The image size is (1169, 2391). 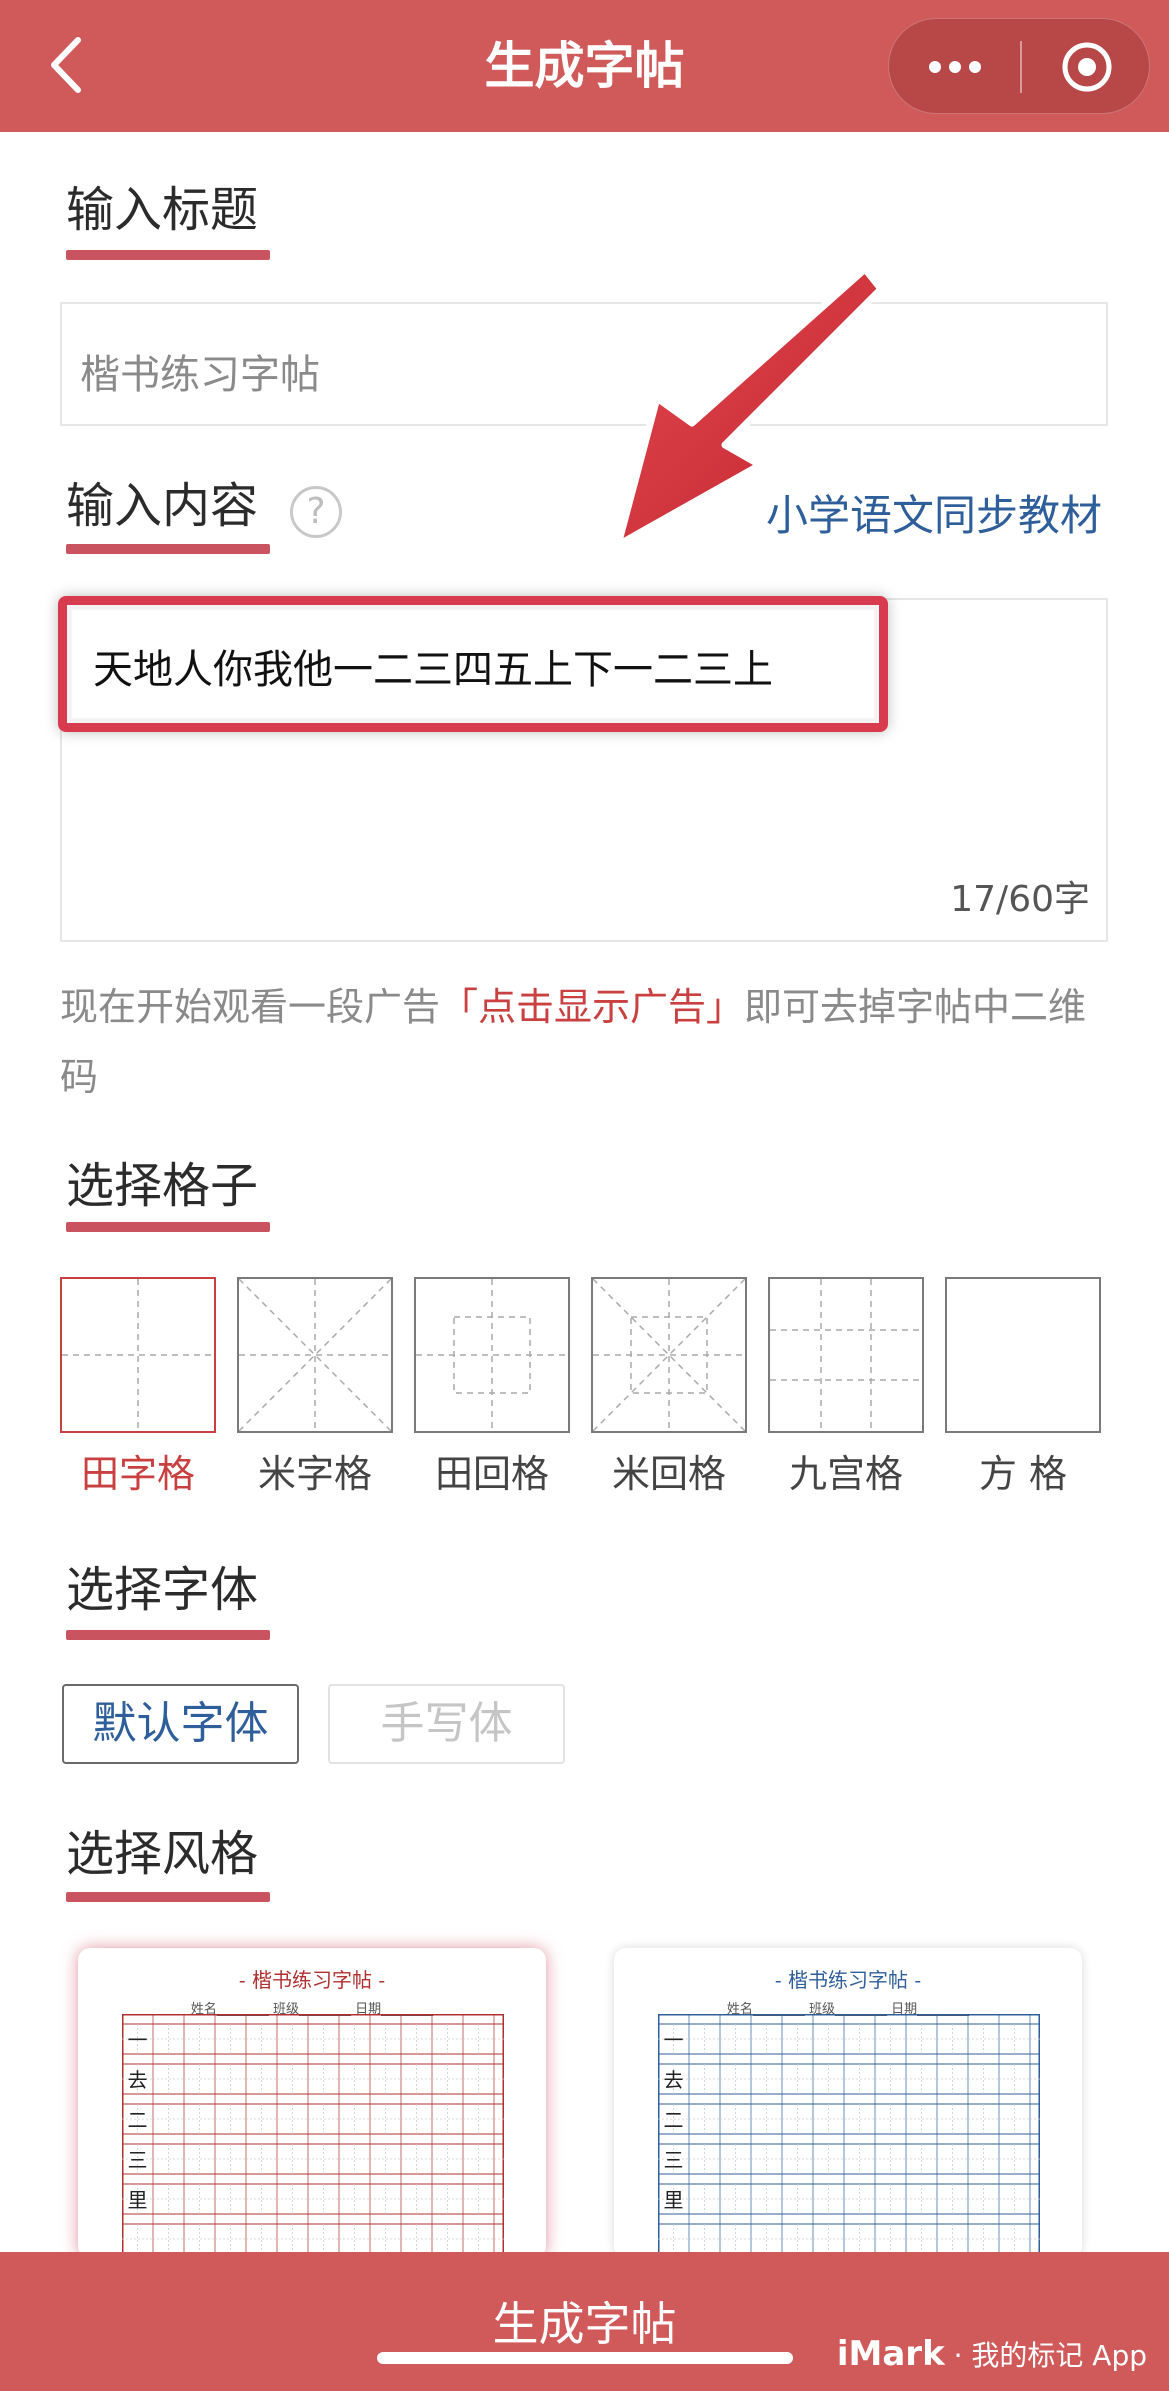 I want to click on grid-option-fang, so click(x=1023, y=1355).